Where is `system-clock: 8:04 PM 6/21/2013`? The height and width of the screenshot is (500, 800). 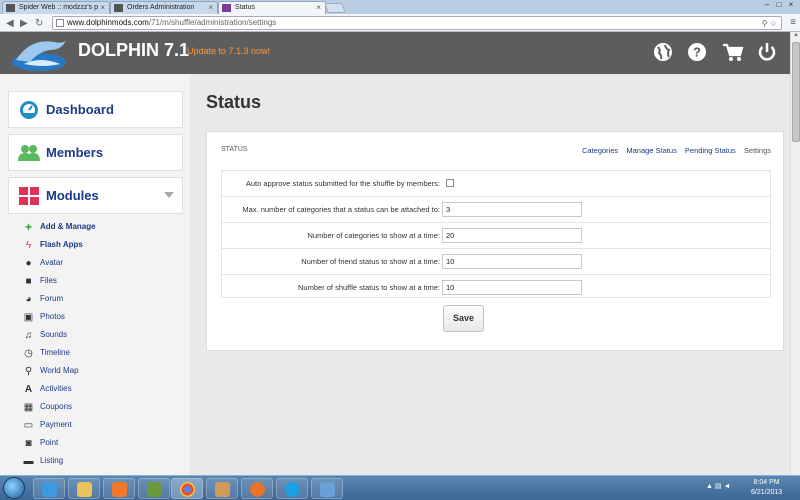 system-clock: 8:04 PM 6/21/2013 is located at coordinates (766, 488).